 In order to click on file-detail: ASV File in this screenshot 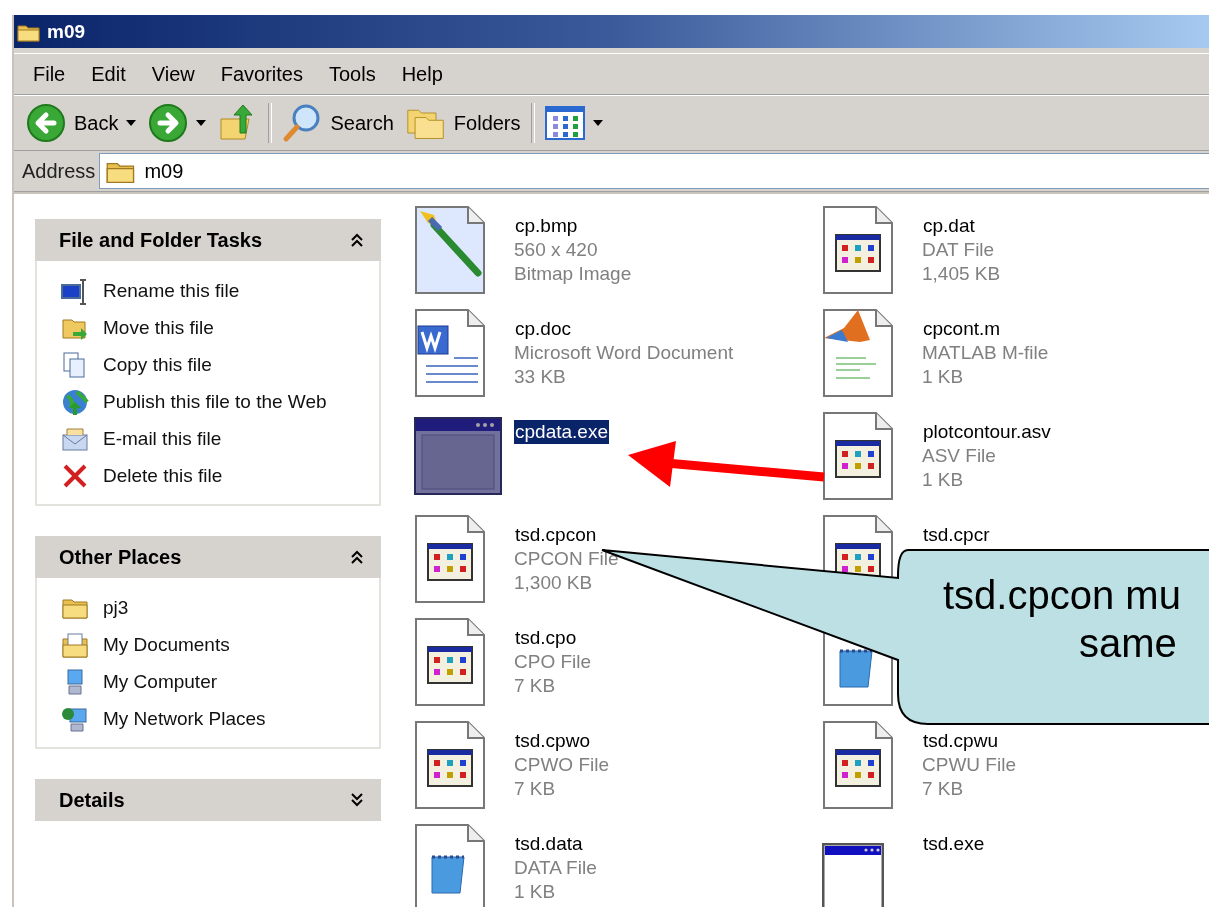, I will do `click(959, 455)`.